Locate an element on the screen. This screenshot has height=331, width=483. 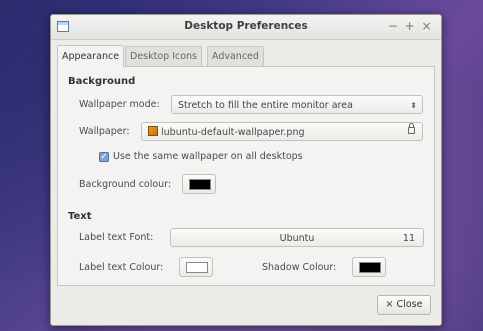
close-button: × Close is located at coordinates (404, 305).